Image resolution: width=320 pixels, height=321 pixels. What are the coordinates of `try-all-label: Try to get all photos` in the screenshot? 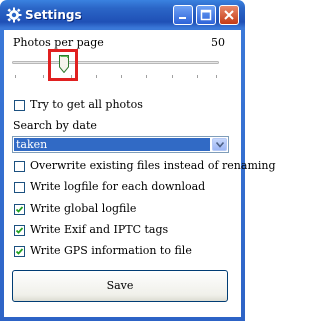 It's located at (86, 104).